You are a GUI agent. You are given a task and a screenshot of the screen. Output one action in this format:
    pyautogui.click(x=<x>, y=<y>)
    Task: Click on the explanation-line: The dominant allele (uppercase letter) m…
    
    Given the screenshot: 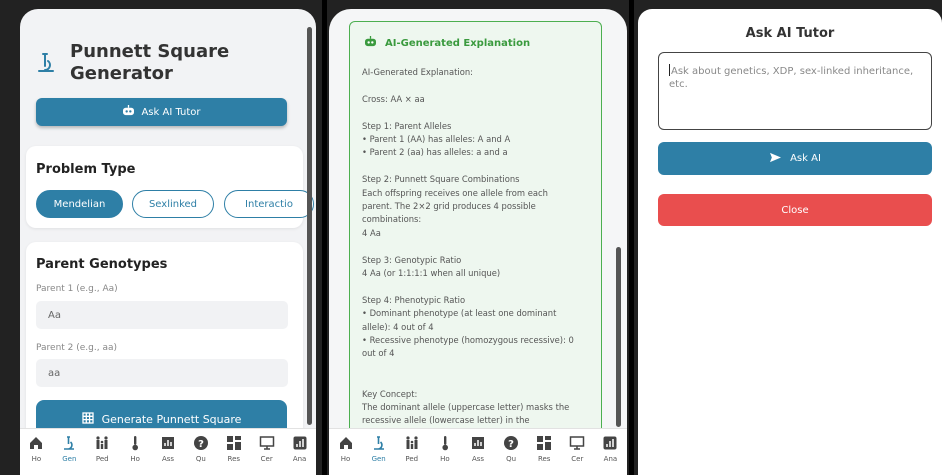 What is the action you would take?
    pyautogui.click(x=466, y=407)
    